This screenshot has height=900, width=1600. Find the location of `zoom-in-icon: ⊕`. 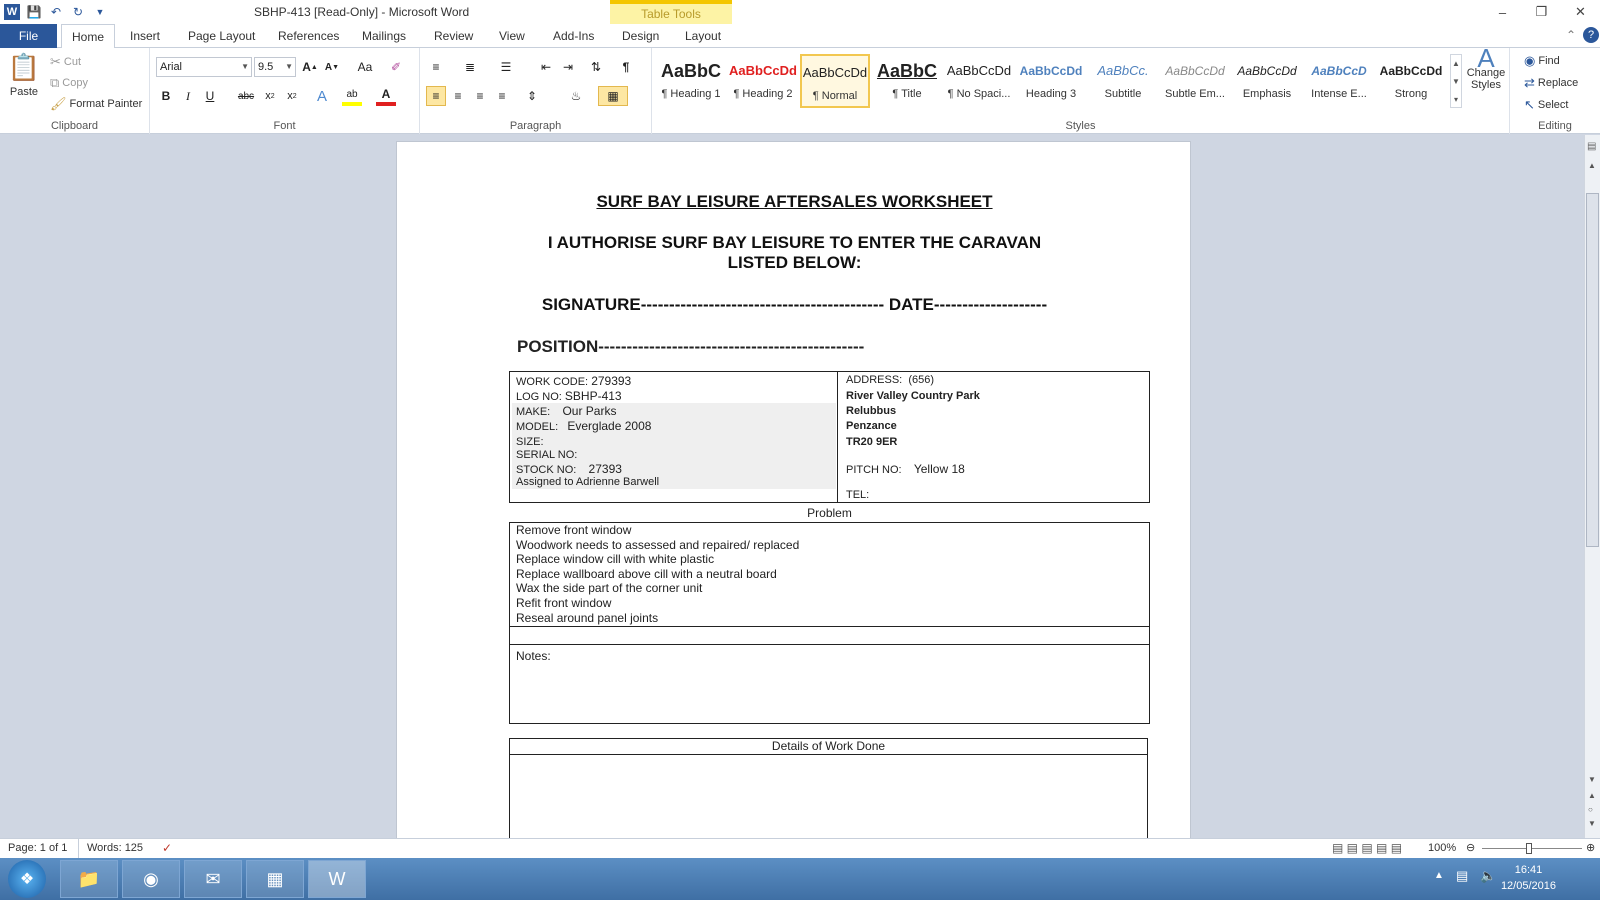

zoom-in-icon: ⊕ is located at coordinates (1590, 847).